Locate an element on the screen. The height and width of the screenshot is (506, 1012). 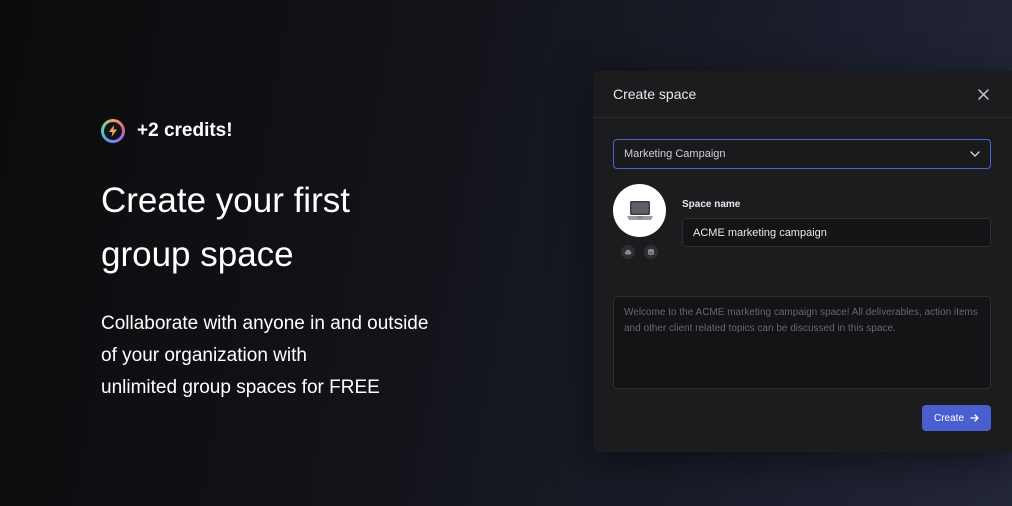
space-avatar is located at coordinates (639, 210).